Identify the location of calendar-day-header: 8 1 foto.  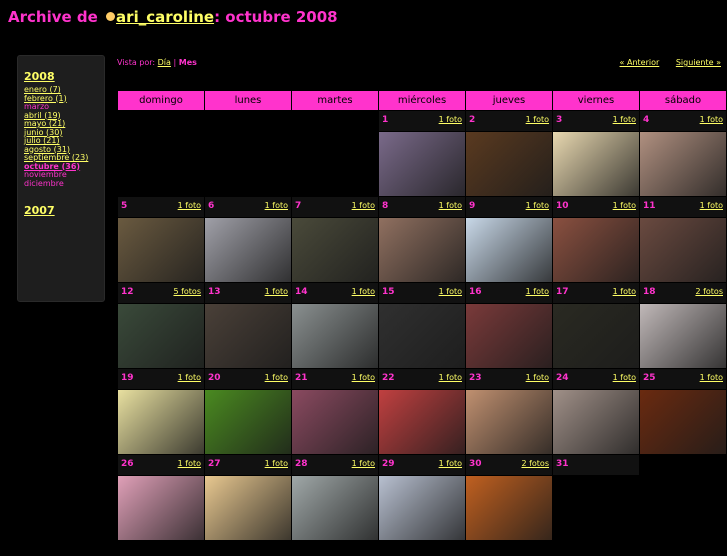
(422, 207).